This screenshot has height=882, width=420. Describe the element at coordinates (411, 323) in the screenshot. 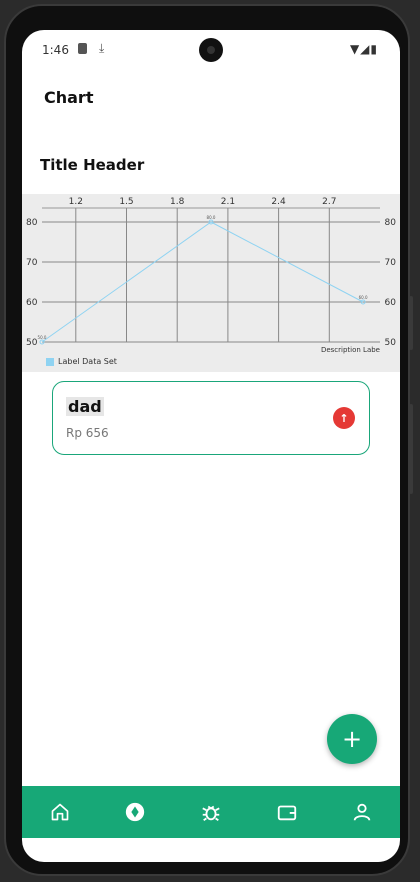

I see `power-button` at that location.